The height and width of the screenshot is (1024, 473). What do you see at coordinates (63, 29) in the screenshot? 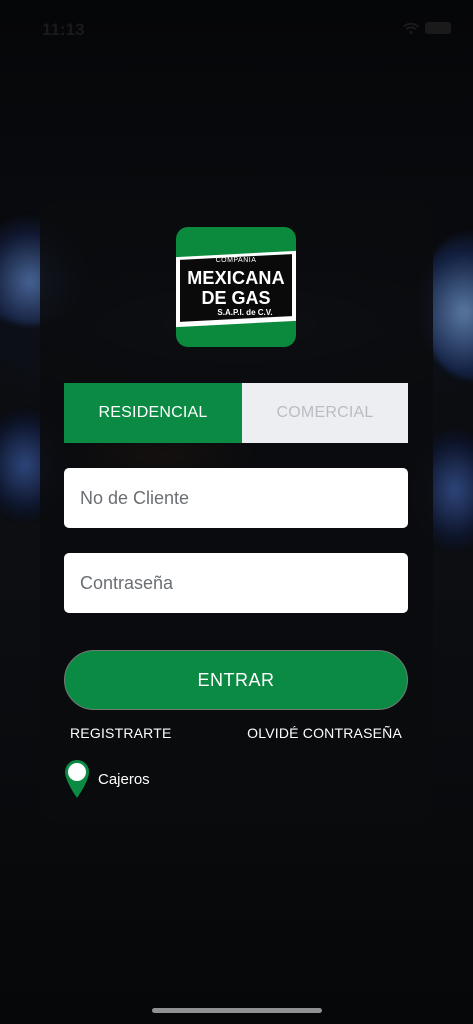
I see `status-time: 11:13` at bounding box center [63, 29].